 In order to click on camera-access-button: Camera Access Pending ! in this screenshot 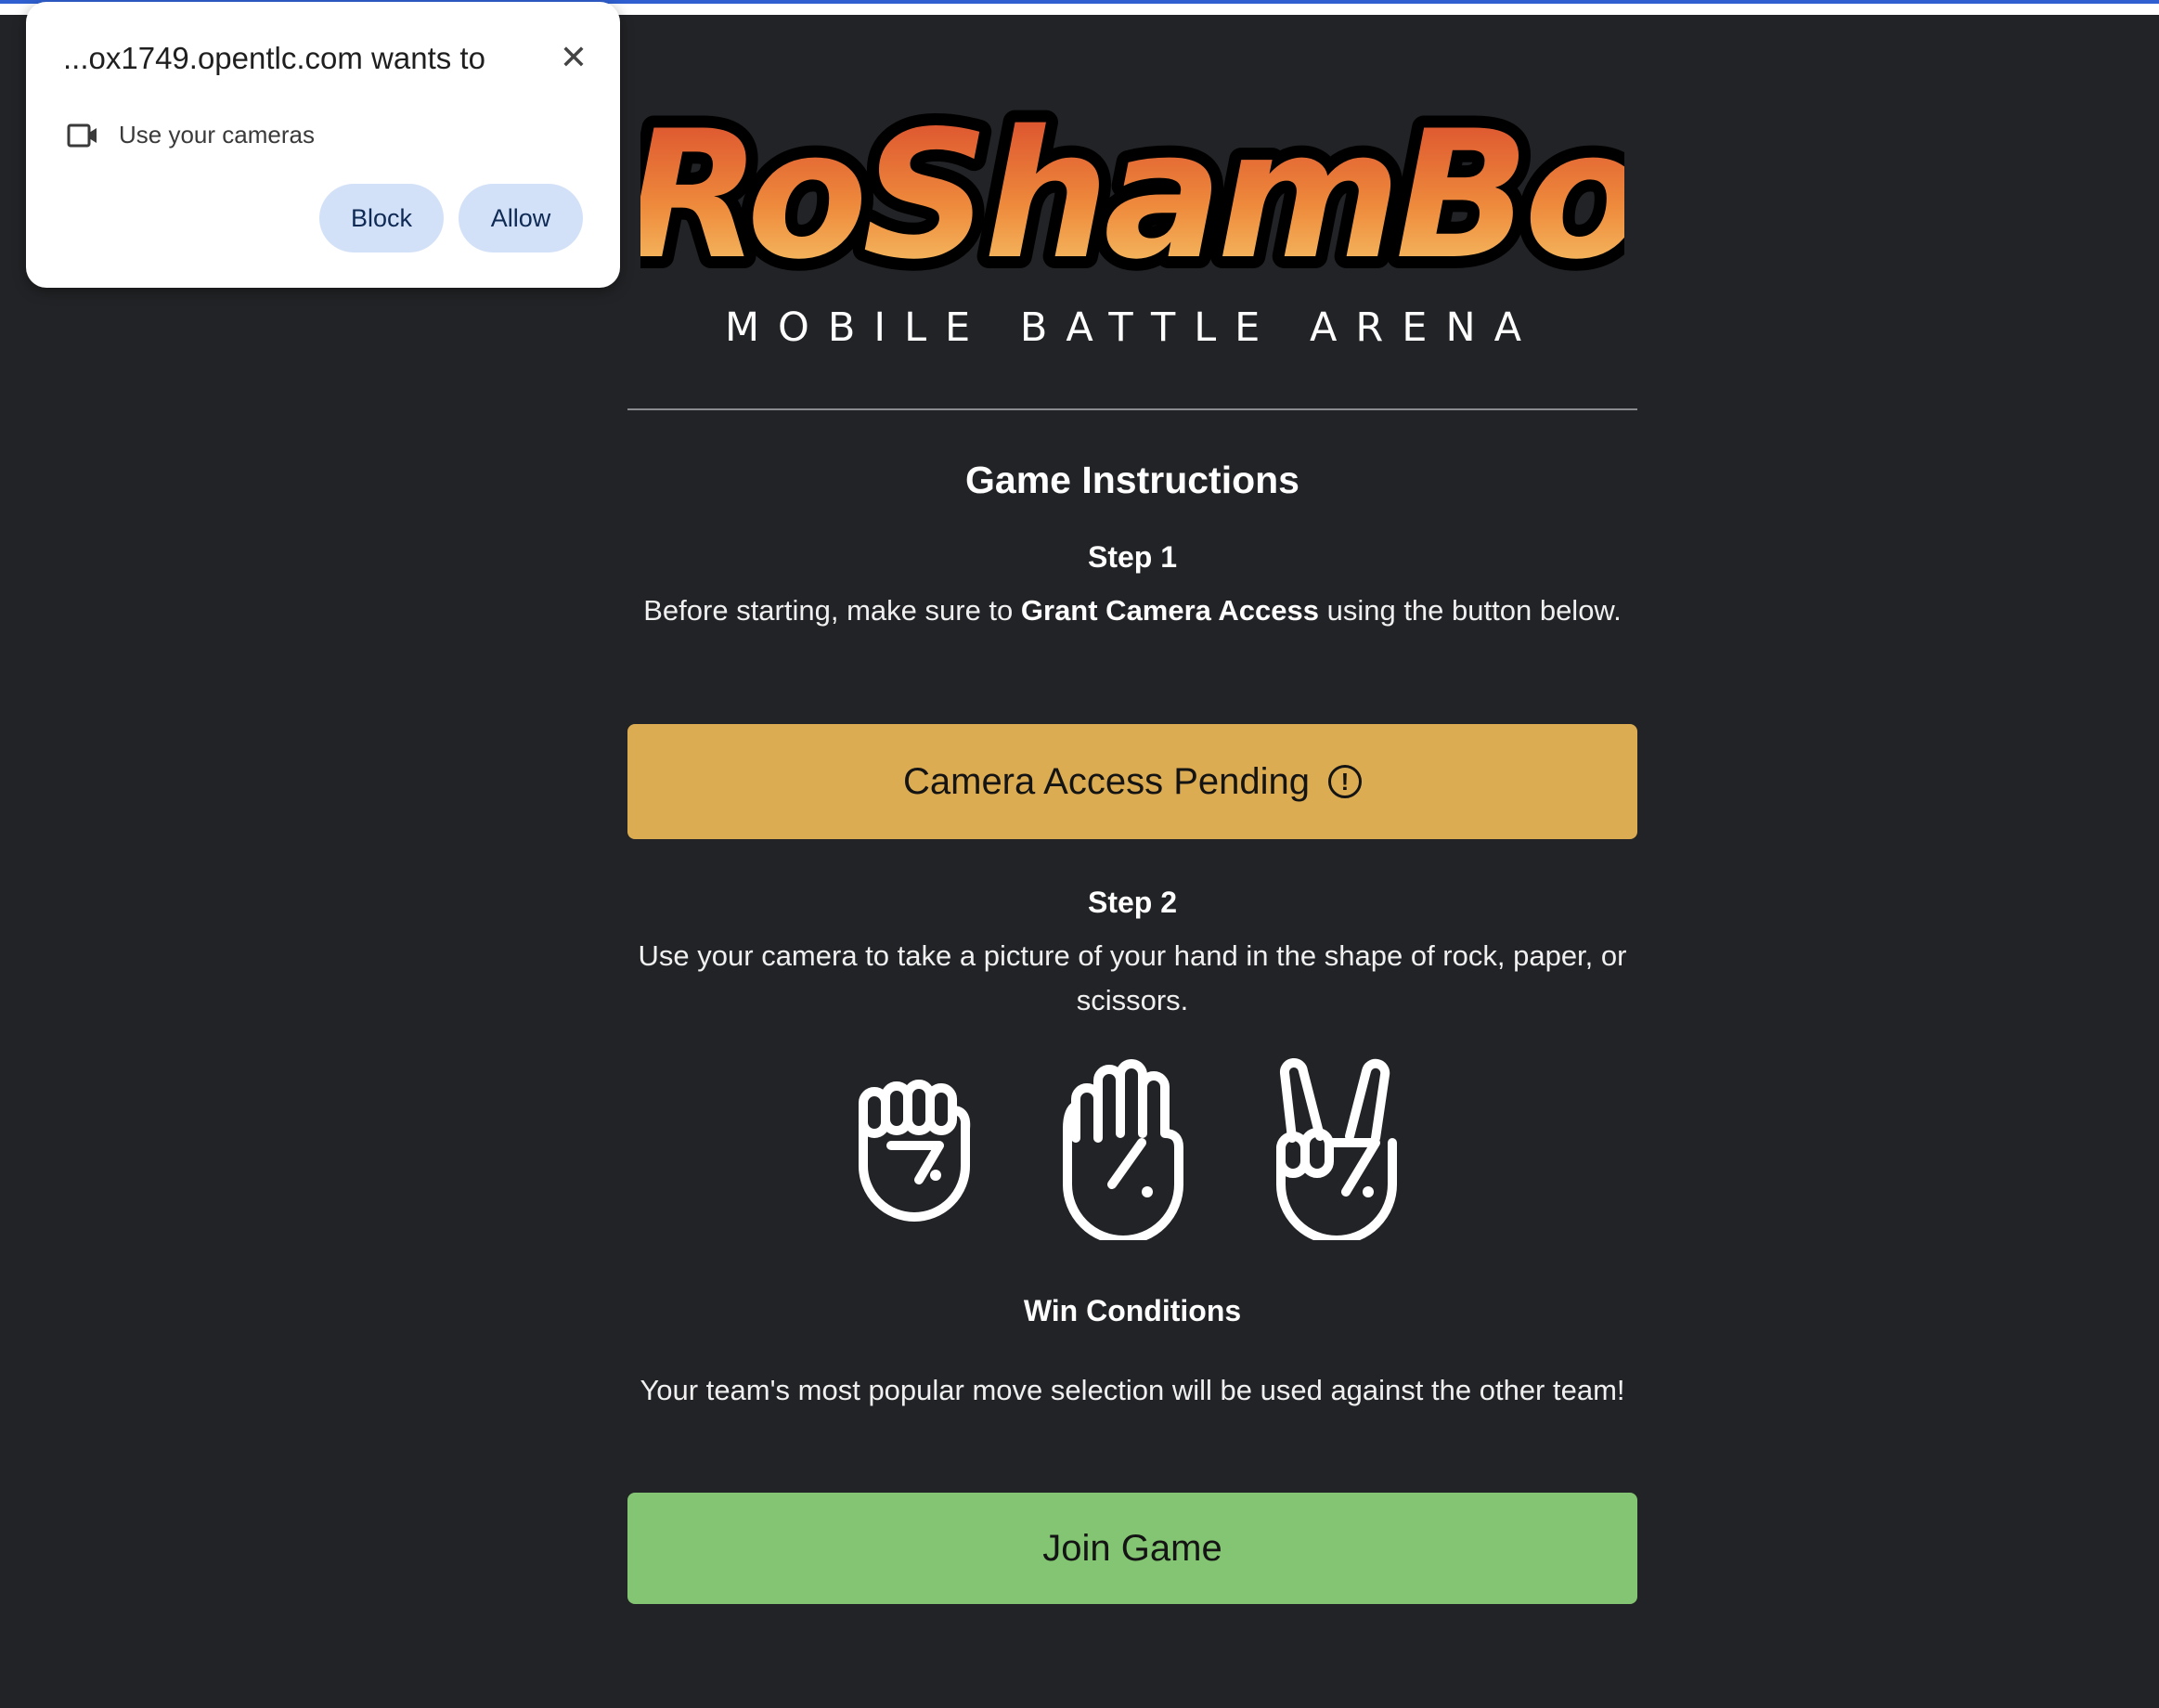, I will do `click(1132, 781)`.